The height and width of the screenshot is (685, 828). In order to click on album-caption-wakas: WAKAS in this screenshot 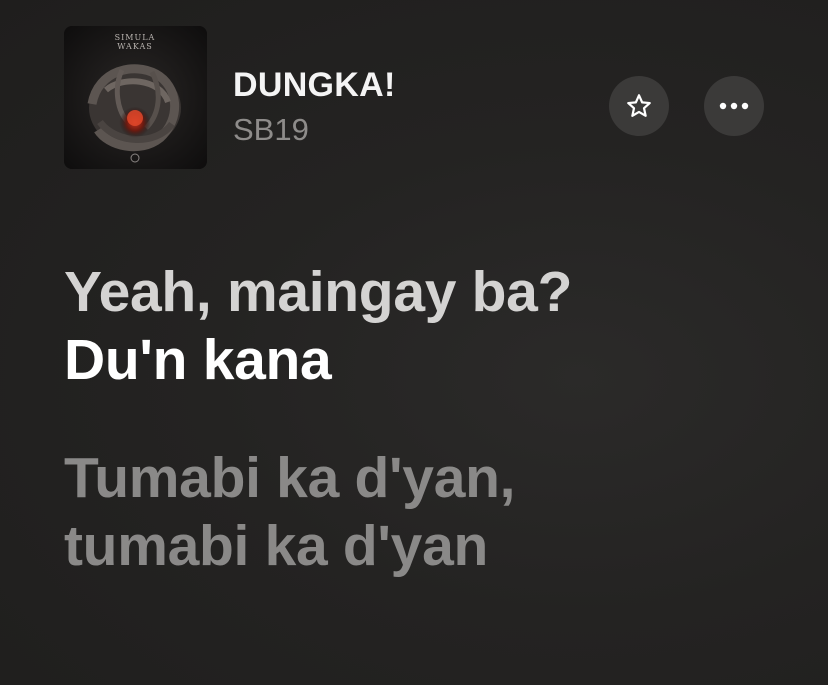, I will do `click(135, 46)`.